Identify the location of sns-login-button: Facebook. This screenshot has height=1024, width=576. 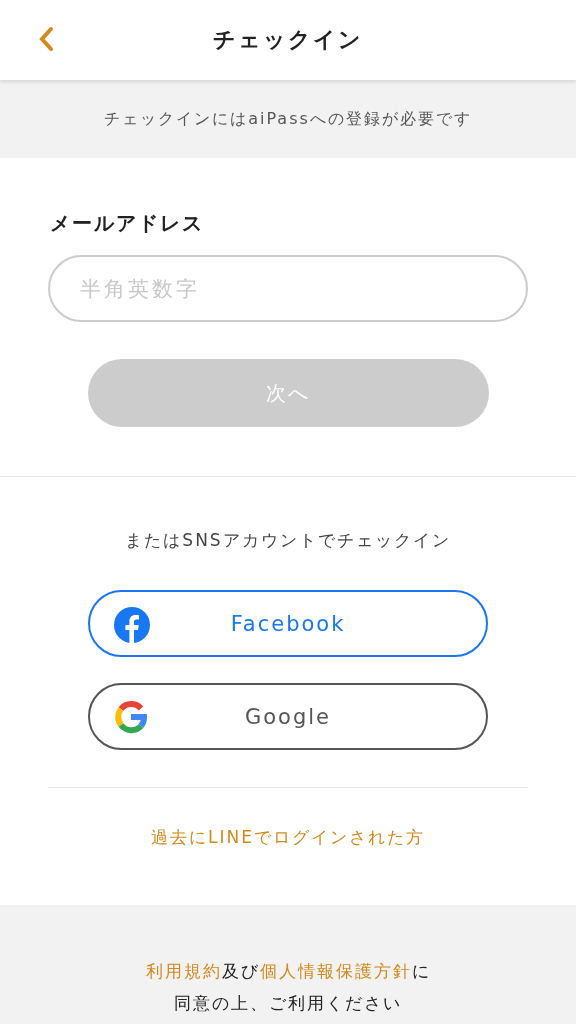
(288, 623).